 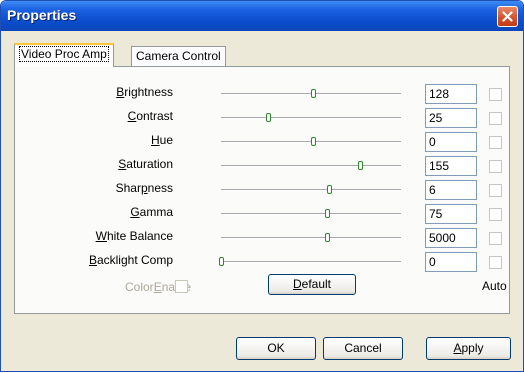 I want to click on tab-camera-control: Camera Control, so click(x=178, y=56).